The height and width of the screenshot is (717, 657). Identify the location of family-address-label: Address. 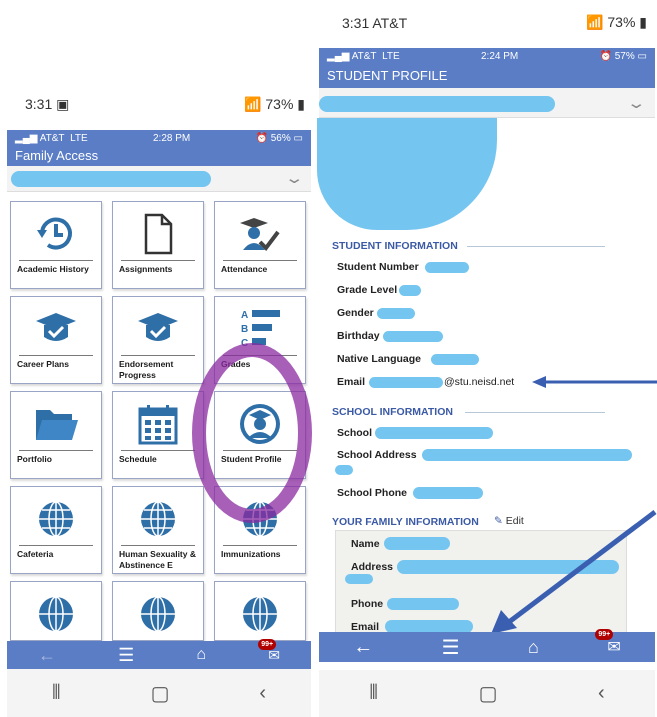
(372, 567).